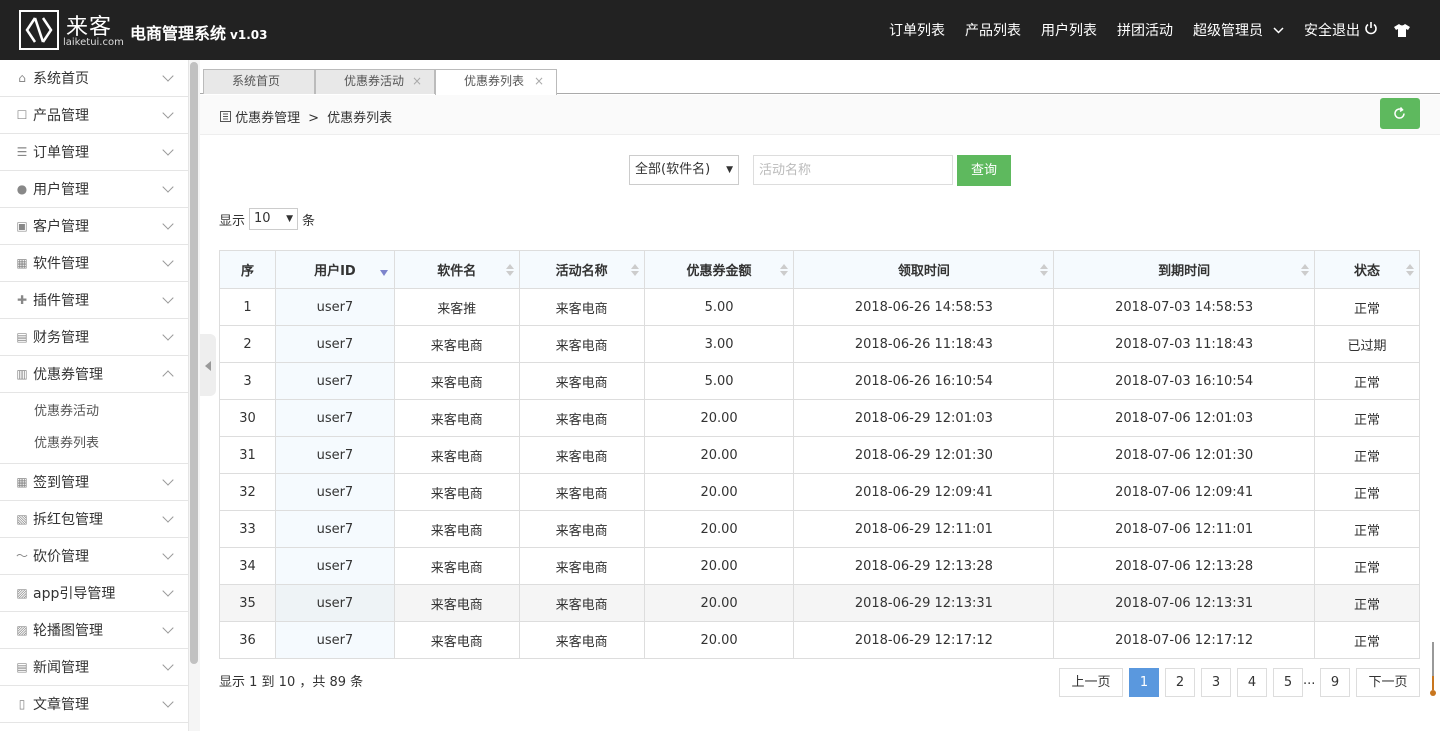 The image size is (1440, 731). I want to click on sidebar-scrollbar-thumb, so click(194, 363).